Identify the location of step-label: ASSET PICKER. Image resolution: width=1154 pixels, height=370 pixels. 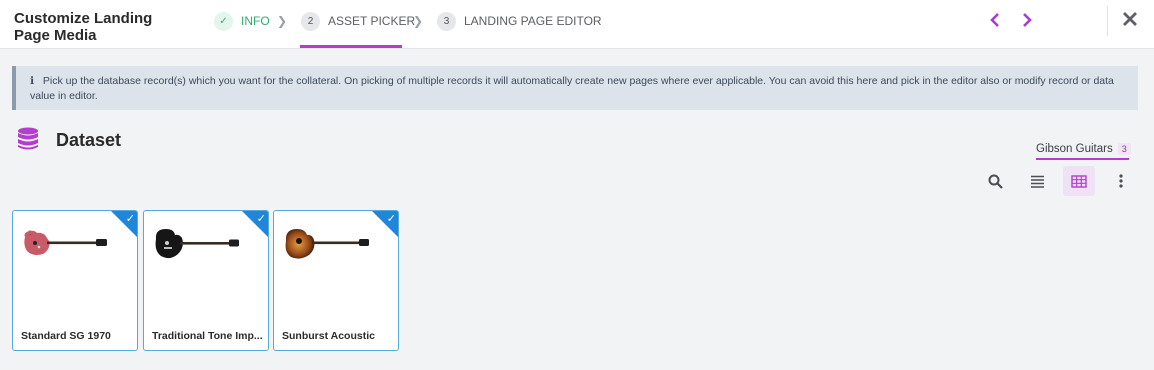
(372, 21).